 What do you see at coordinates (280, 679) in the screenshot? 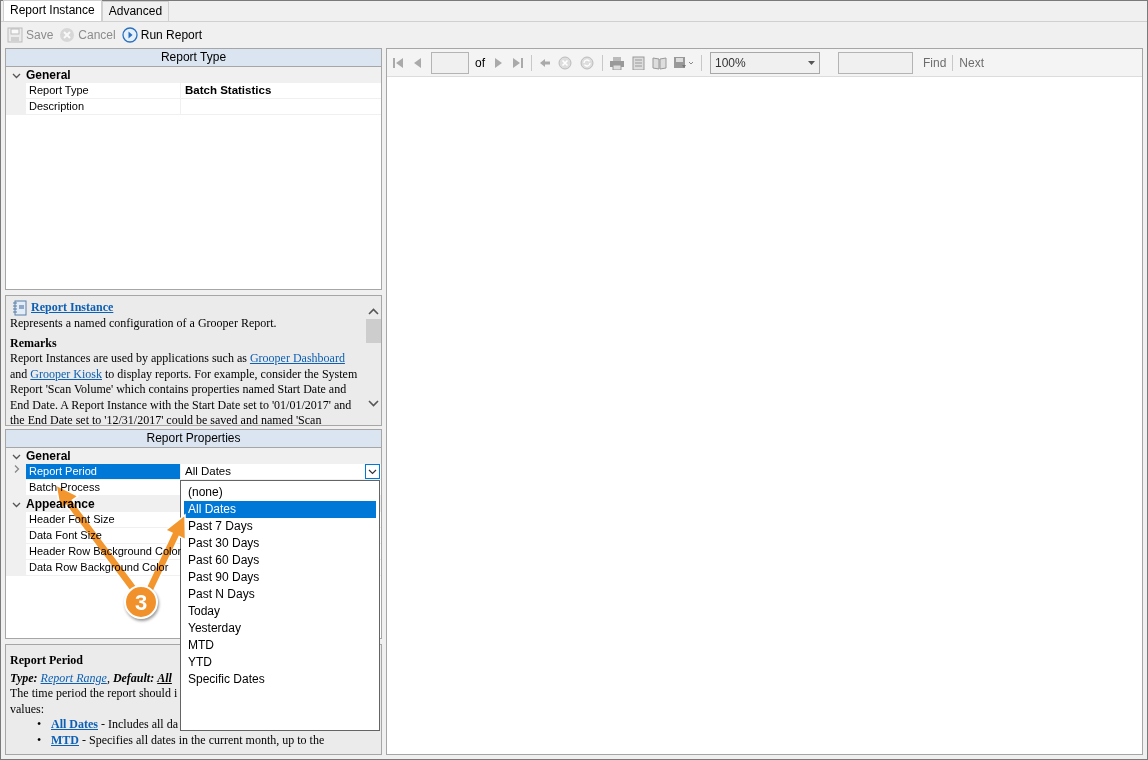
I see `dropdown-option: Specific Dates` at bounding box center [280, 679].